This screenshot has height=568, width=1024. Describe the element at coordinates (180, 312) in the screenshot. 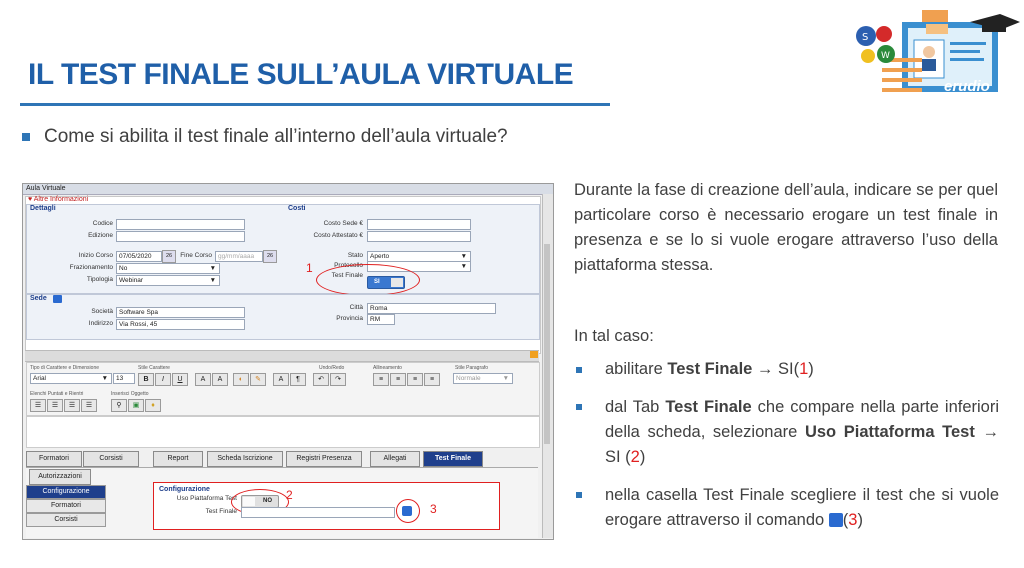

I see `societa-input: Software Spa` at that location.